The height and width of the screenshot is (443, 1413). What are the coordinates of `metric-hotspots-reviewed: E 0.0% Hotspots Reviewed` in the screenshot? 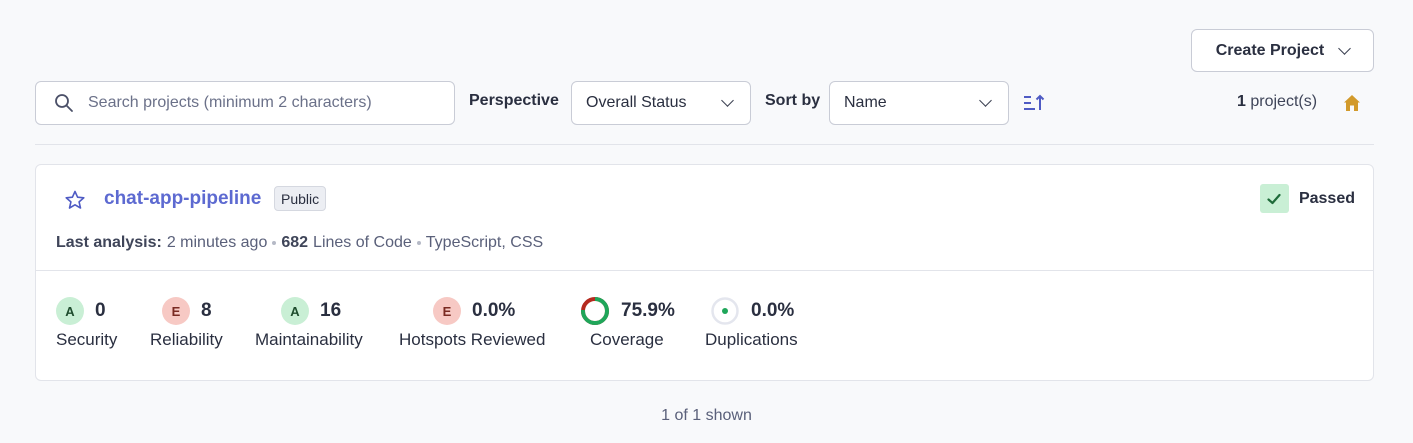 It's located at (472, 323).